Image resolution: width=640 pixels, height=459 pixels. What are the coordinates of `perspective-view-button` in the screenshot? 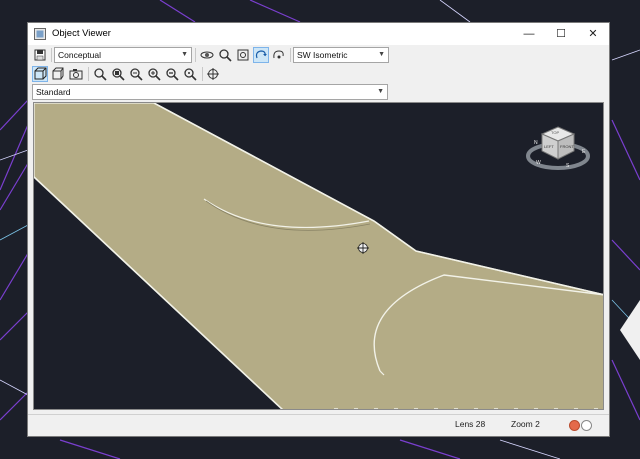 It's located at (58, 74).